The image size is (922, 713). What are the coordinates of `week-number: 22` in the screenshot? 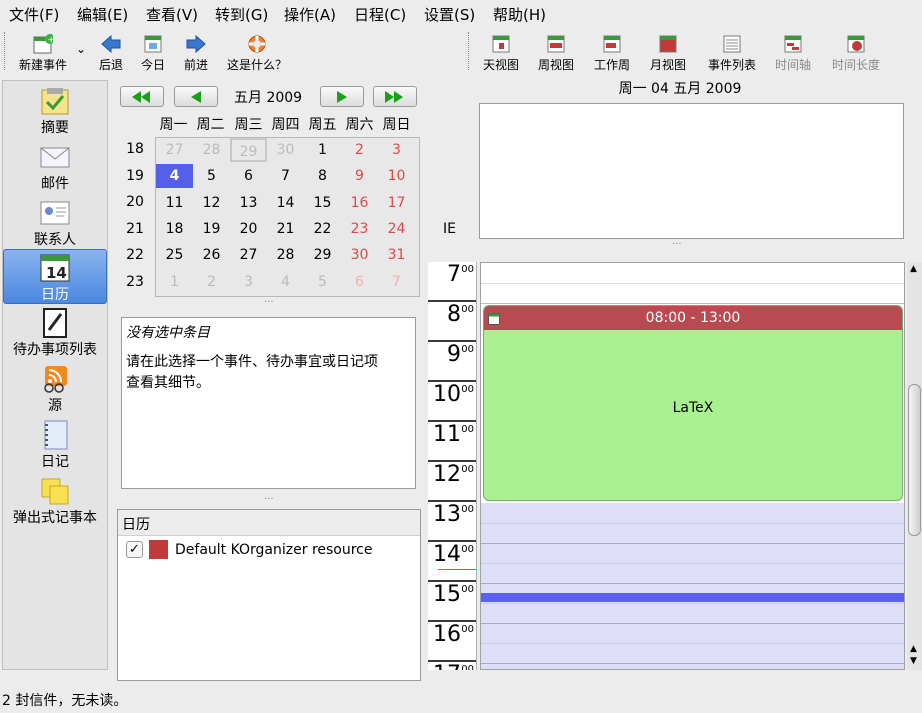 It's located at (135, 255).